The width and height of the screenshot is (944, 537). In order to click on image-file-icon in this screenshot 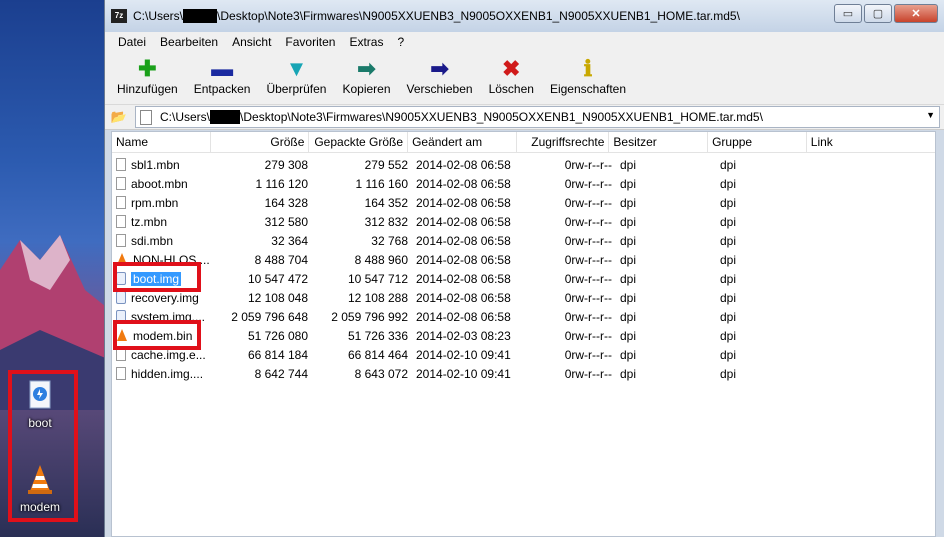, I will do `click(121, 316)`.